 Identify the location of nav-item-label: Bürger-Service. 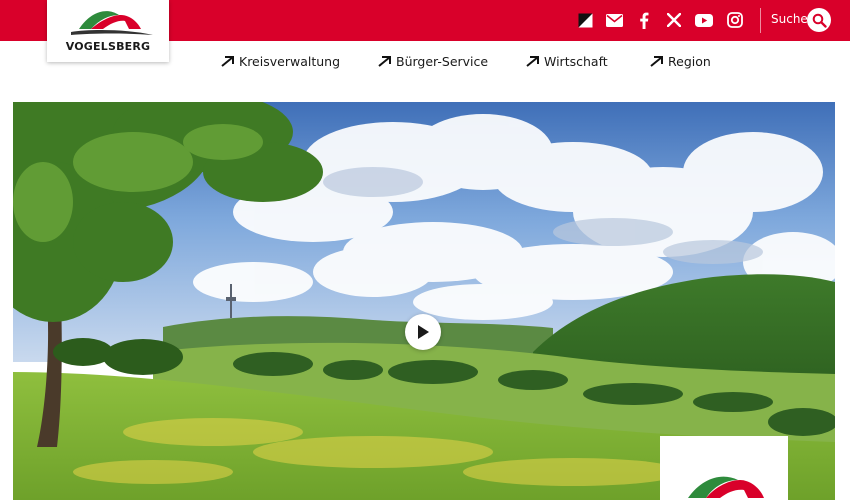
(442, 61).